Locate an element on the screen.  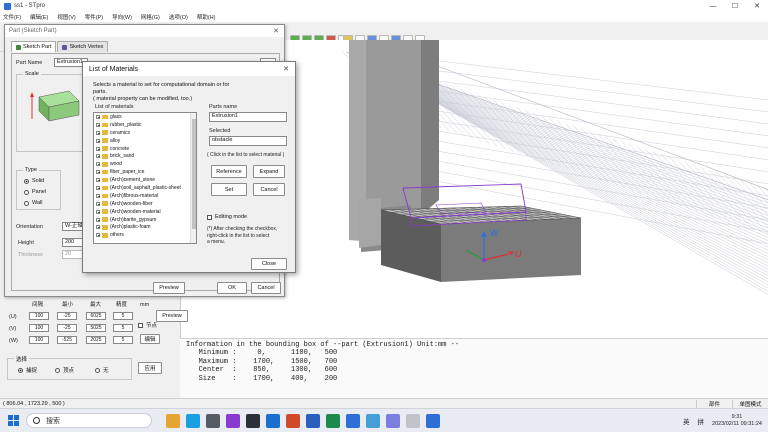
material-list-item: brick_sand is located at coordinates (145, 156).